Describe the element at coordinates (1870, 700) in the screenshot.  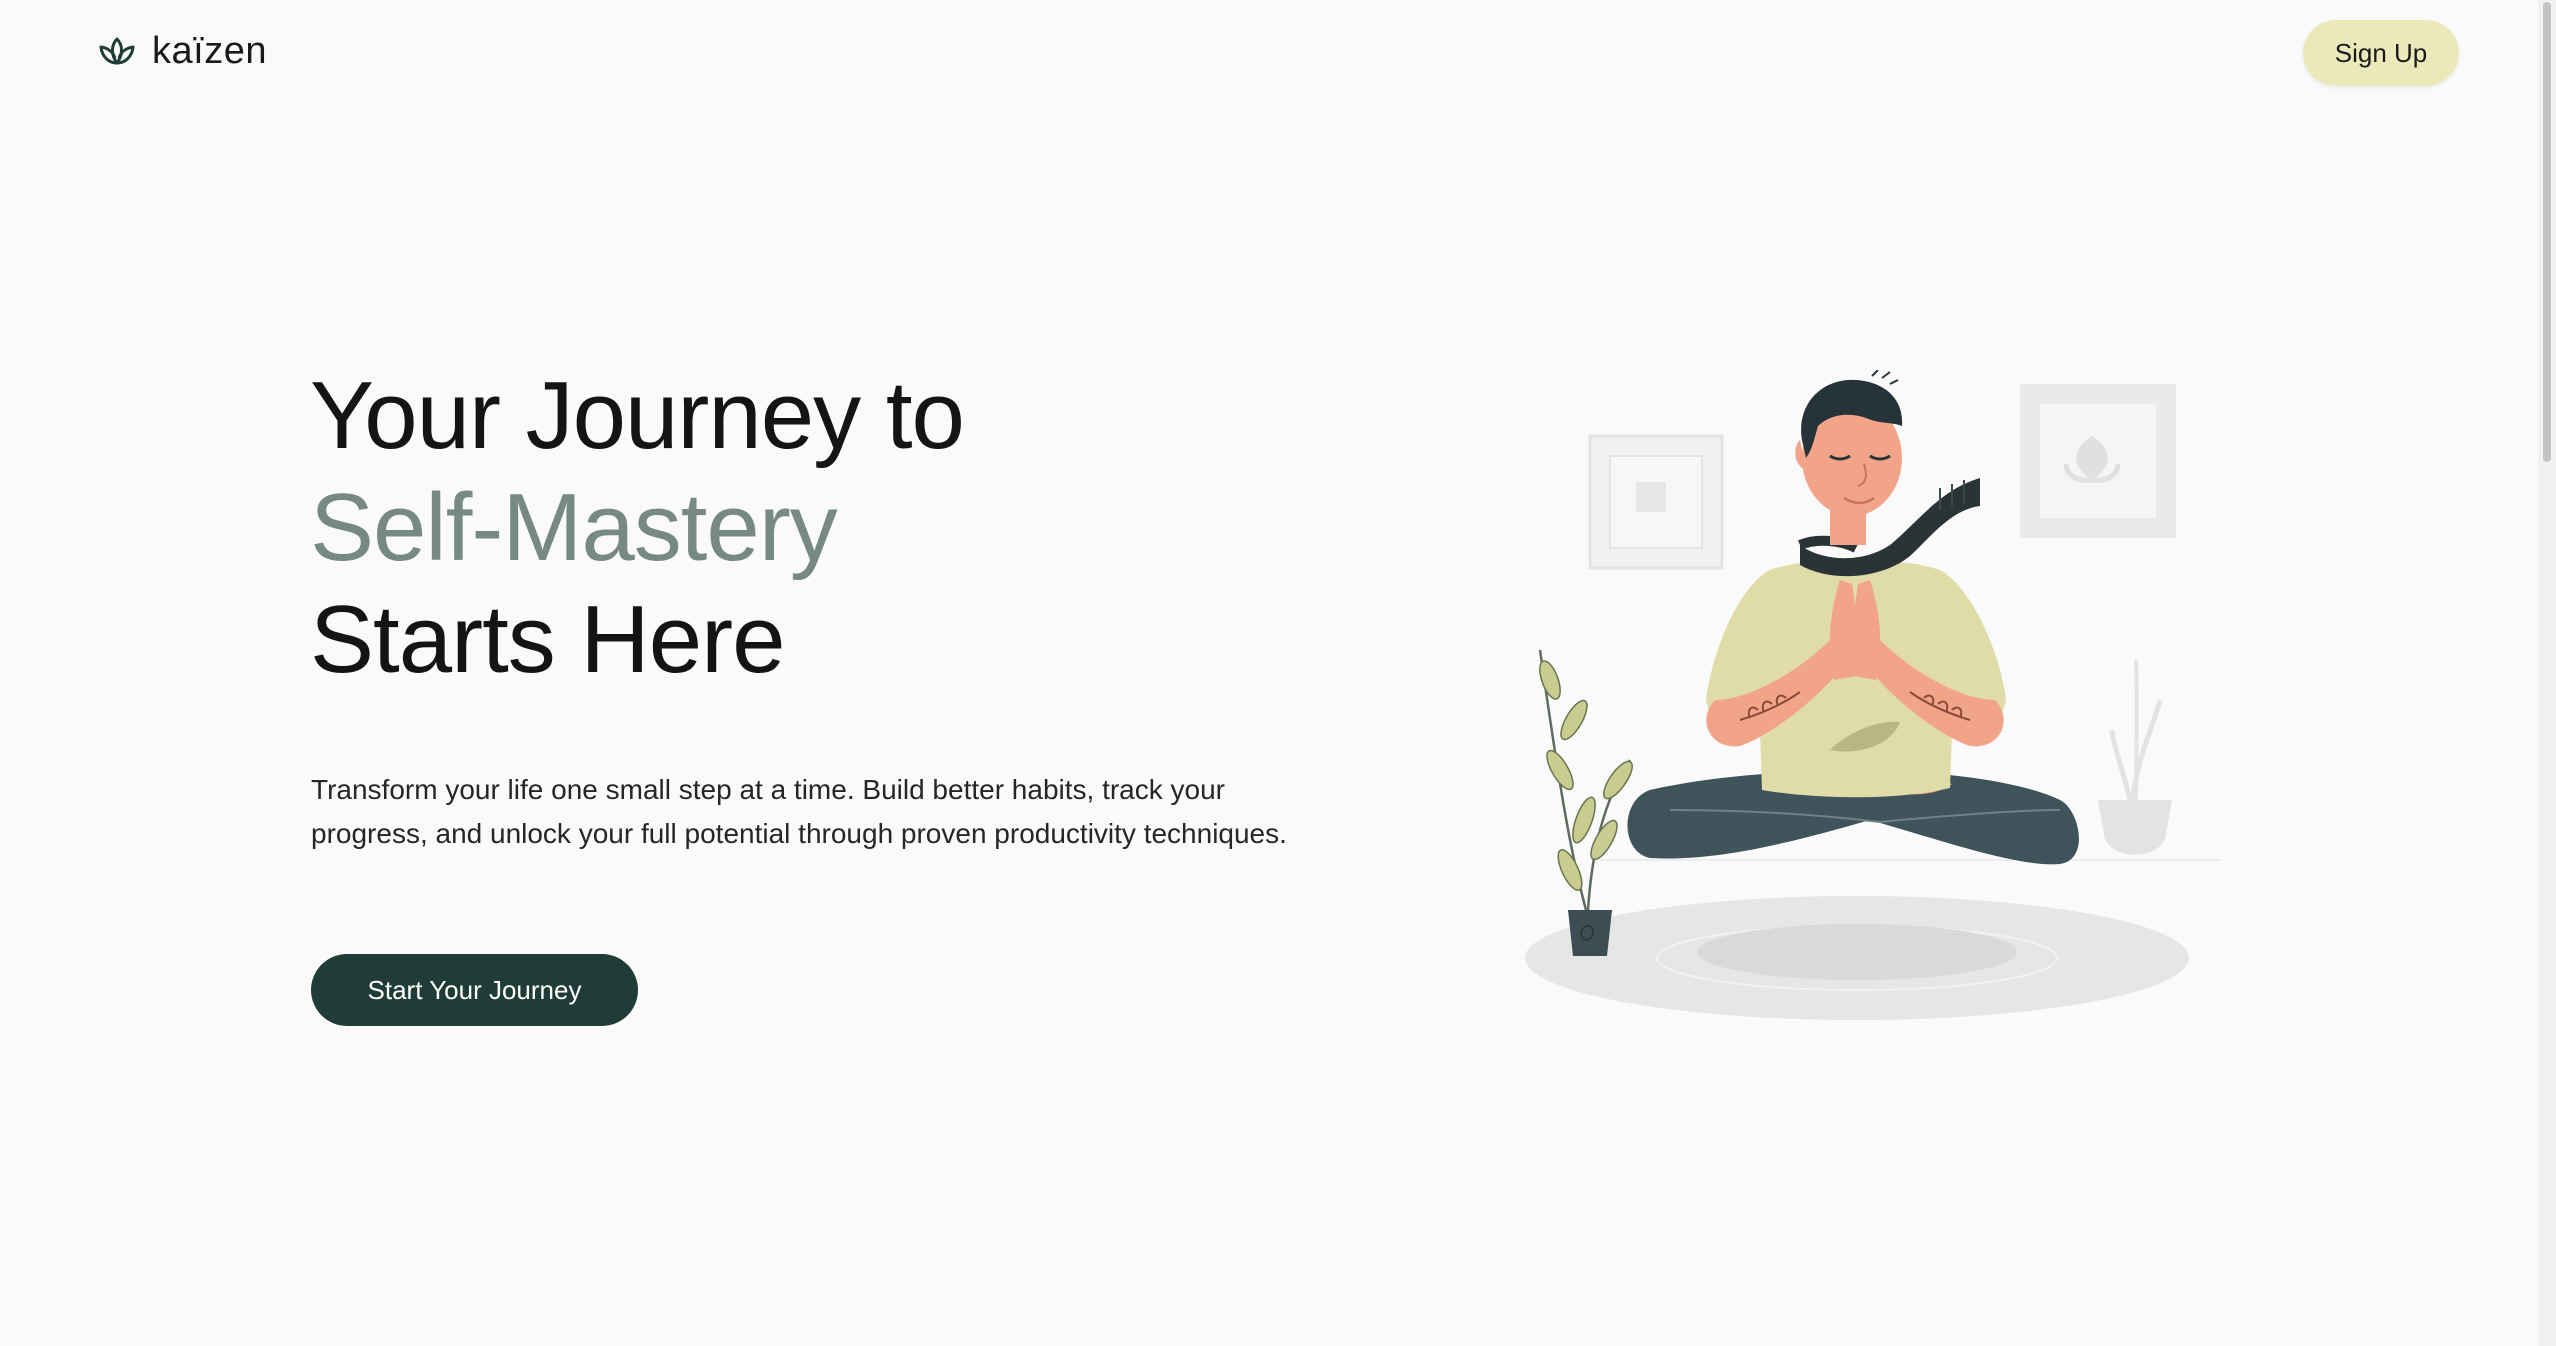
I see `meditation-illustration` at that location.